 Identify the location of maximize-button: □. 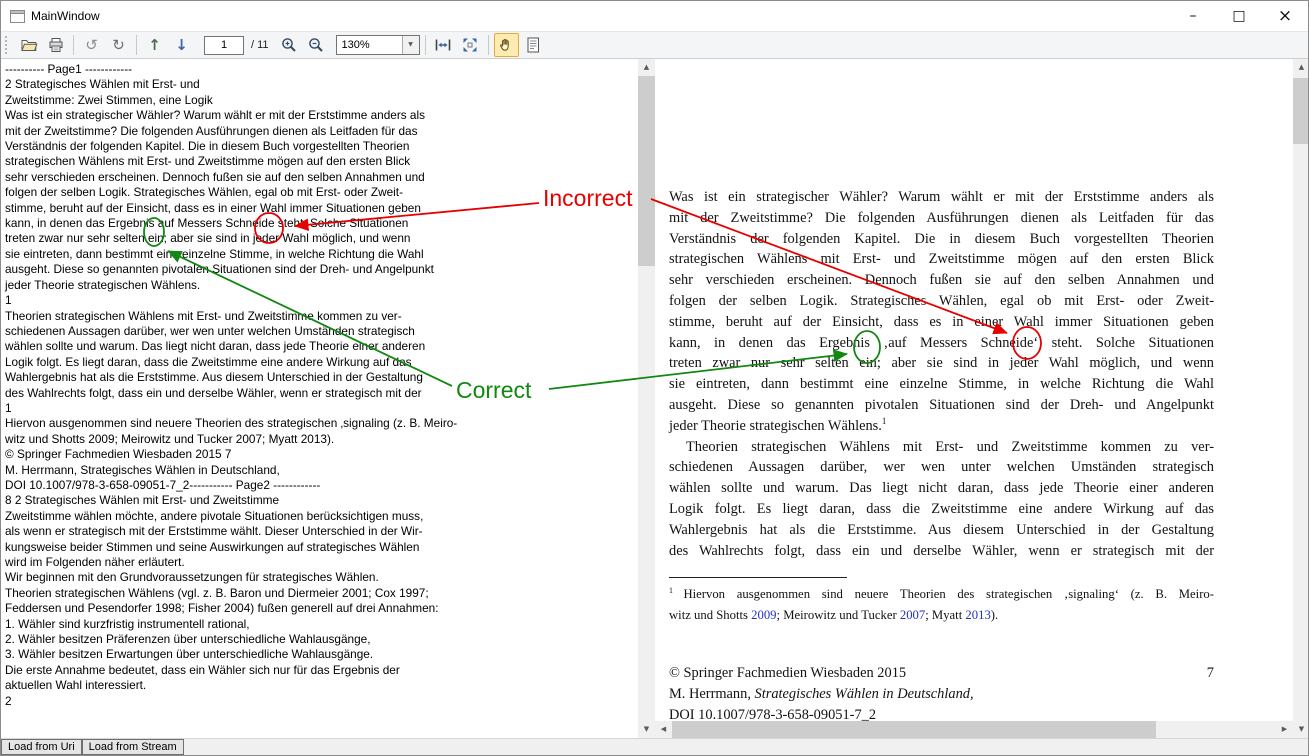
(1239, 16).